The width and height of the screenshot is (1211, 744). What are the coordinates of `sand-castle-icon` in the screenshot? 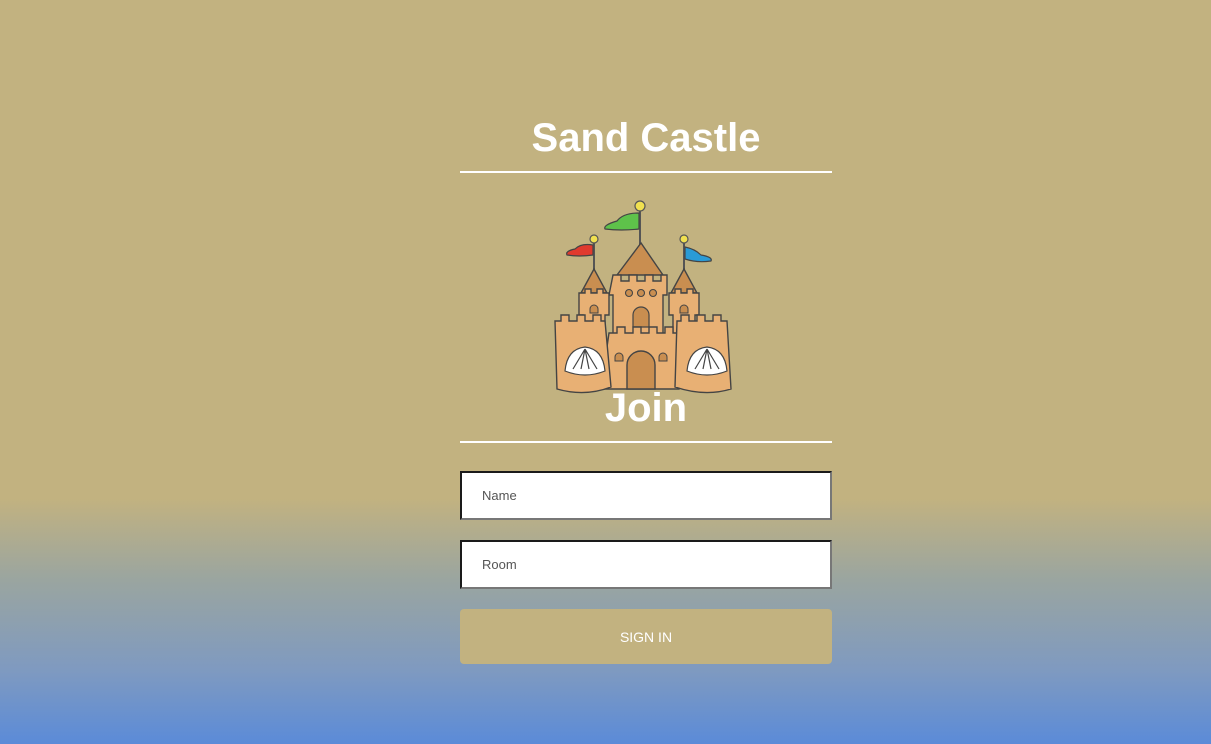 It's located at (643, 297).